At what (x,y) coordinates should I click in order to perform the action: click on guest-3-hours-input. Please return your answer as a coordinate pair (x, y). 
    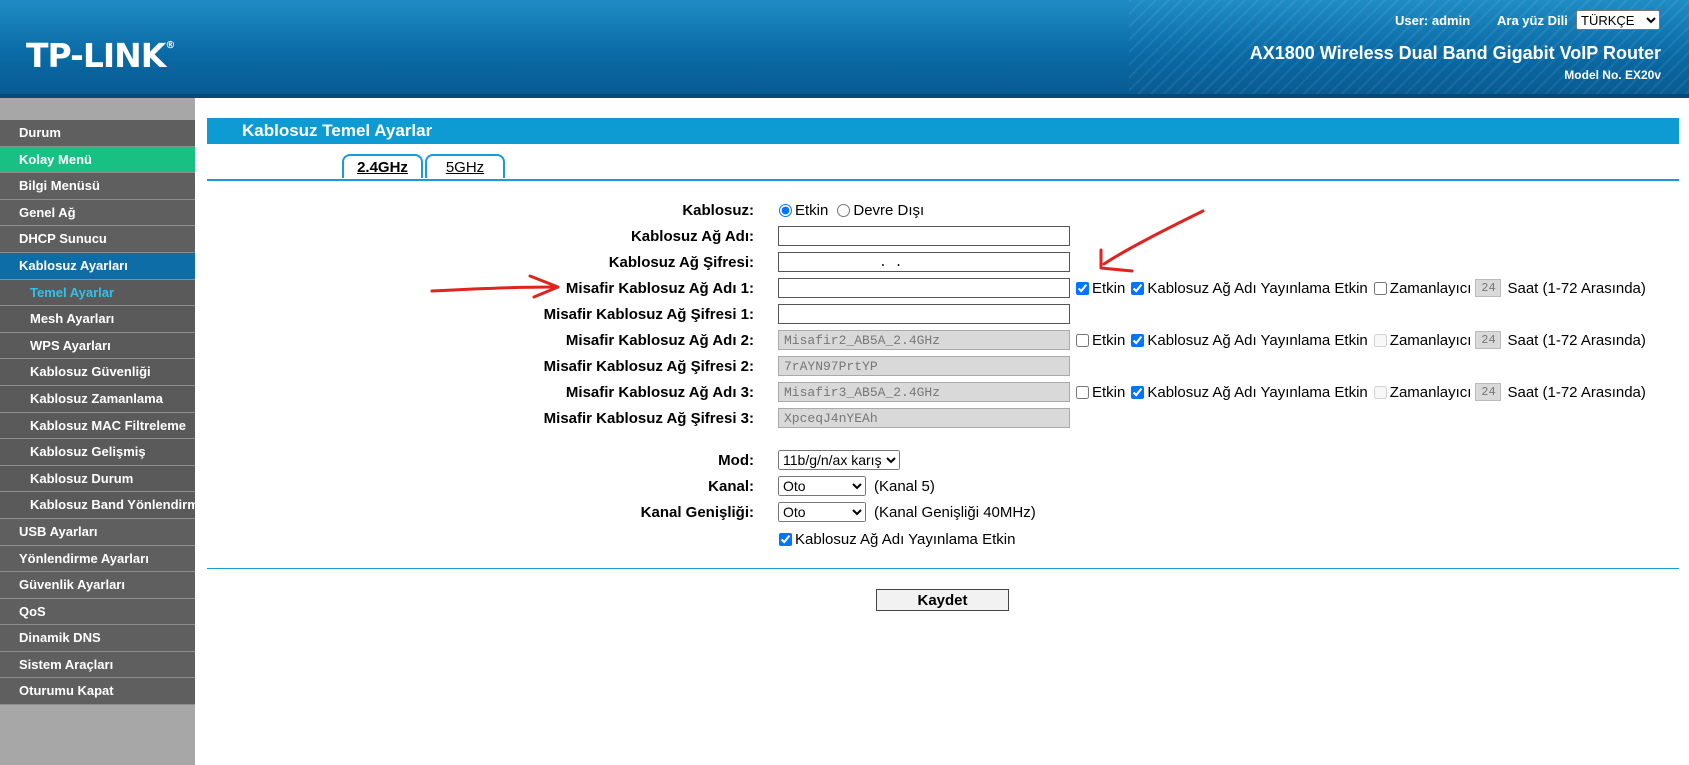
    Looking at the image, I should click on (1488, 392).